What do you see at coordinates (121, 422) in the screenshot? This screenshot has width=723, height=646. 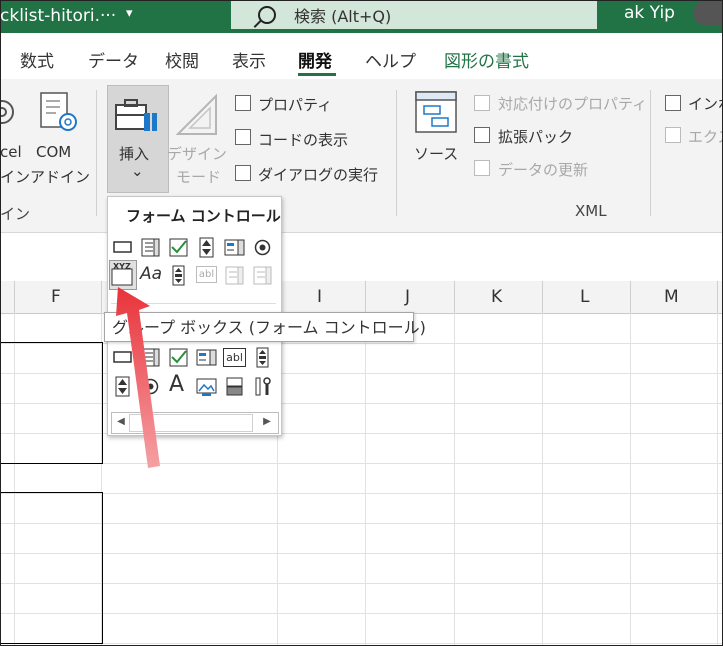 I see `scroll-left-icon: ◀` at bounding box center [121, 422].